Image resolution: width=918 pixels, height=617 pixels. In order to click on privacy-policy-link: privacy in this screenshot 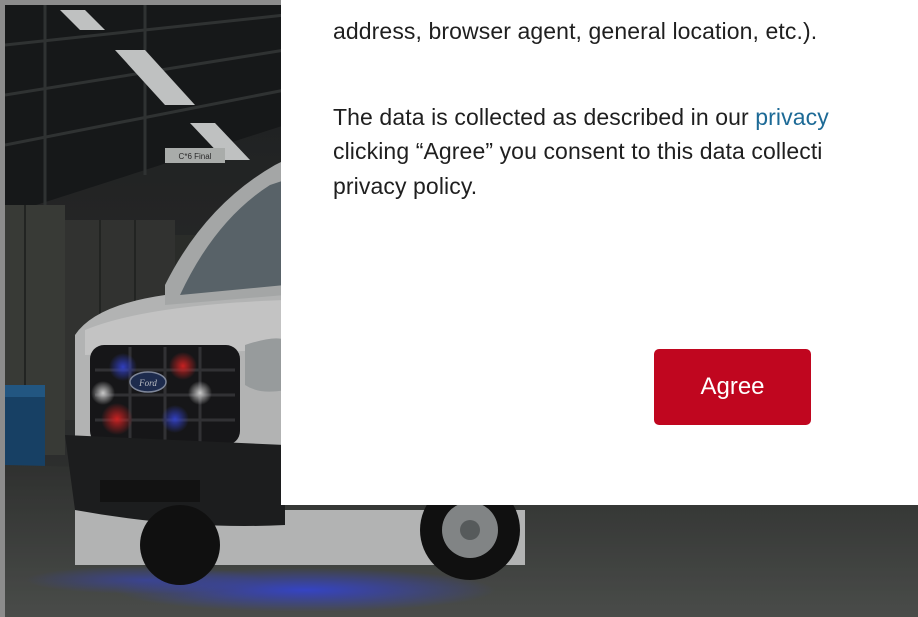, I will do `click(792, 117)`.